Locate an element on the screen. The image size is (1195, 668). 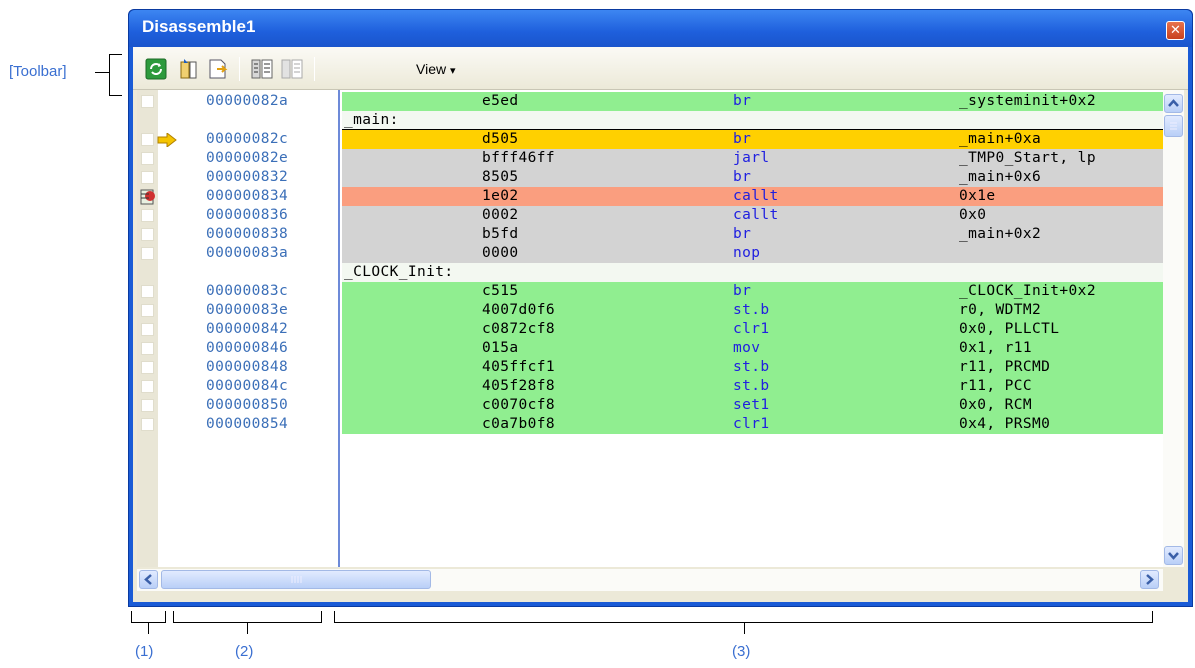
instruction-operand: 0x1, r11 is located at coordinates (996, 348).